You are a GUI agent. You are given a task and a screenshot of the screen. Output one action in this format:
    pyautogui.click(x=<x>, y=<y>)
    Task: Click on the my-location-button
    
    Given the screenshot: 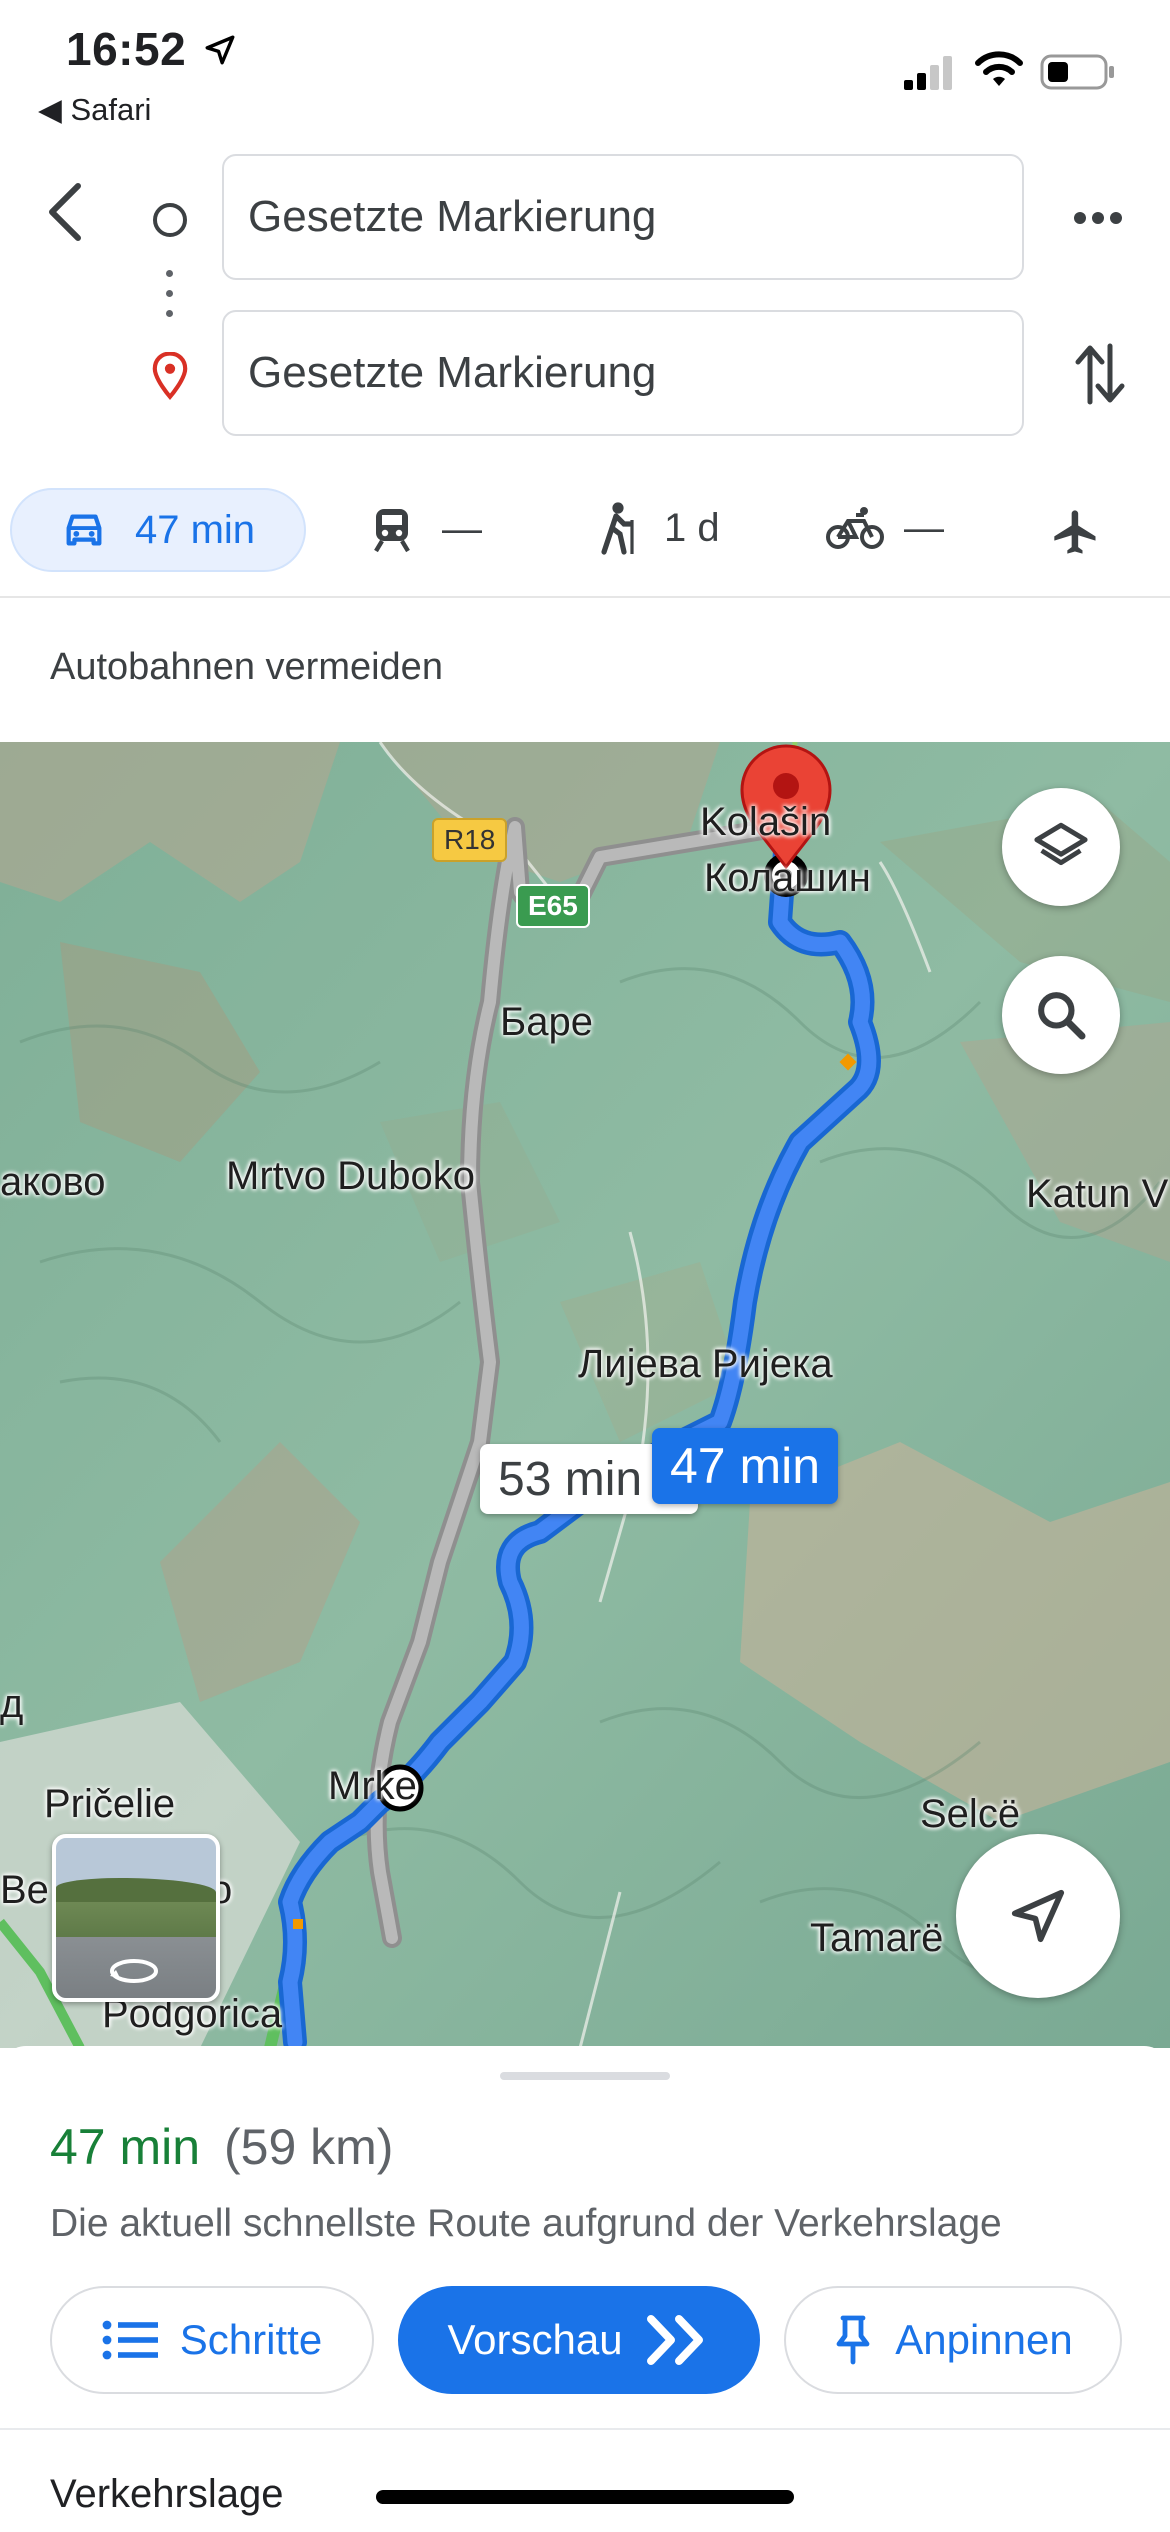 What is the action you would take?
    pyautogui.click(x=1038, y=1916)
    